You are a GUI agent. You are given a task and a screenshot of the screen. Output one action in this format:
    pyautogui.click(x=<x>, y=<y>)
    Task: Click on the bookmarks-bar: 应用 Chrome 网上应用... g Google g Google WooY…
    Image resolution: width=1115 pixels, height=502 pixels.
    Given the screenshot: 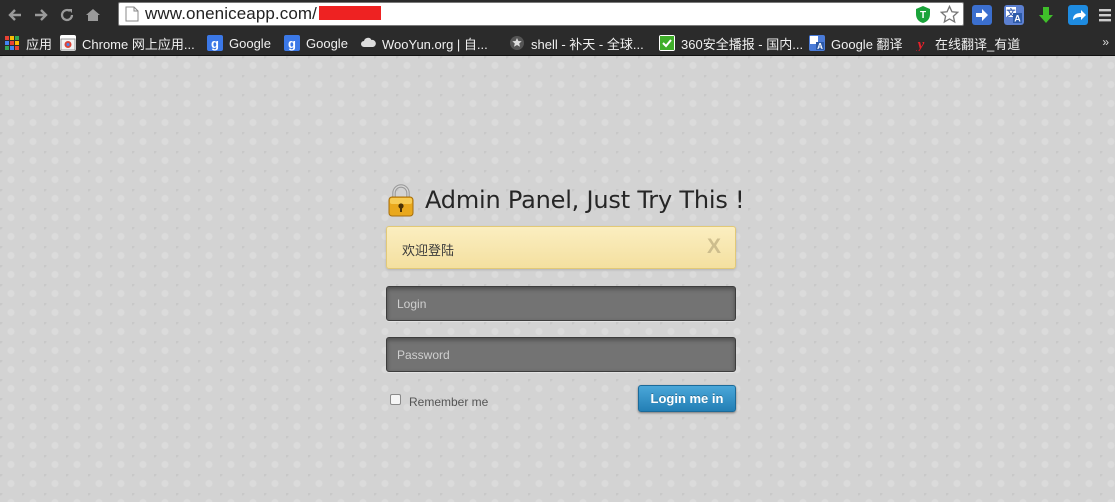 What is the action you would take?
    pyautogui.click(x=557, y=43)
    